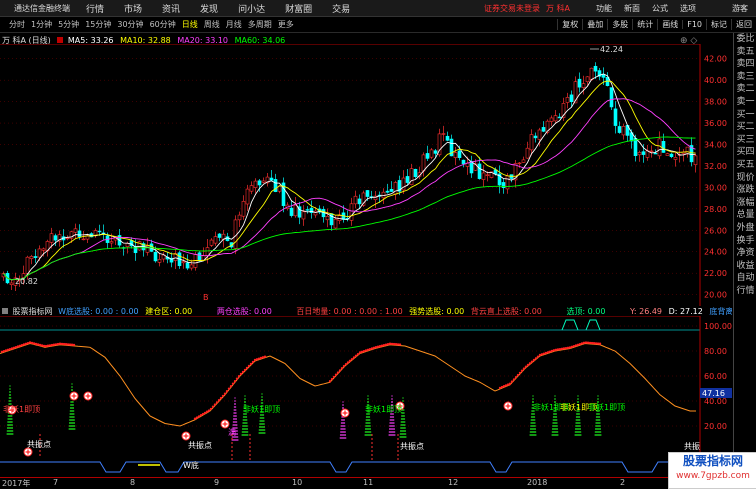 This screenshot has width=756, height=489. I want to click on time-tick-7: 7, so click(56, 482).